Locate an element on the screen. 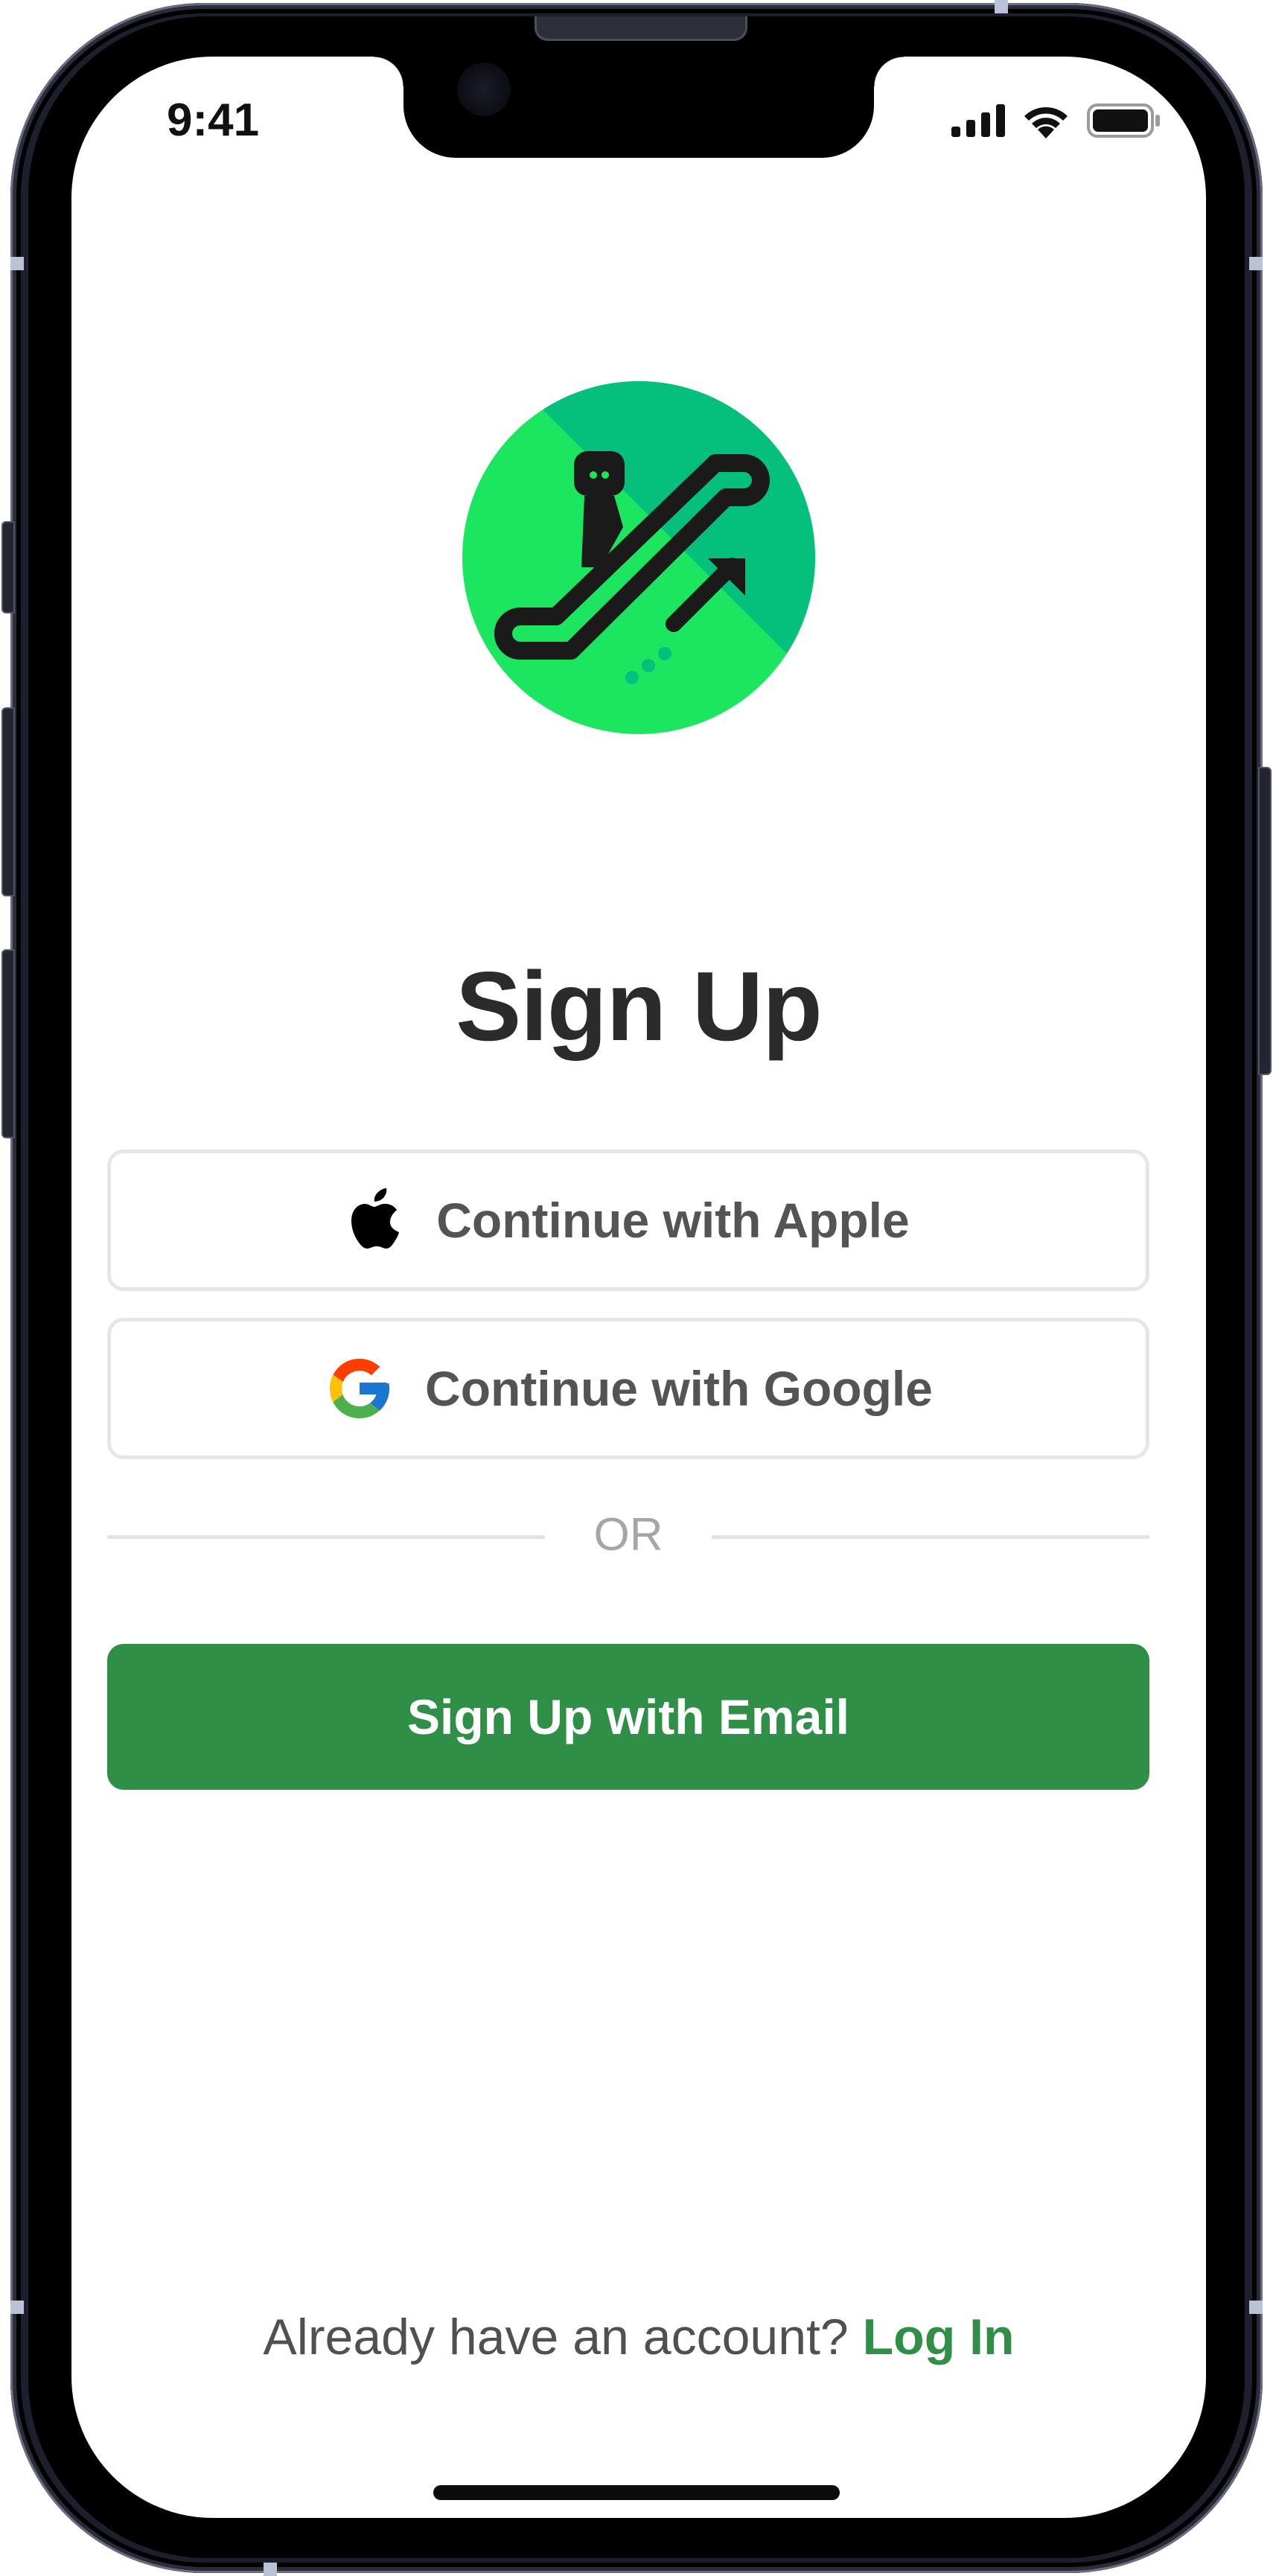 The height and width of the screenshot is (2576, 1273). silent-switch is located at coordinates (8, 567).